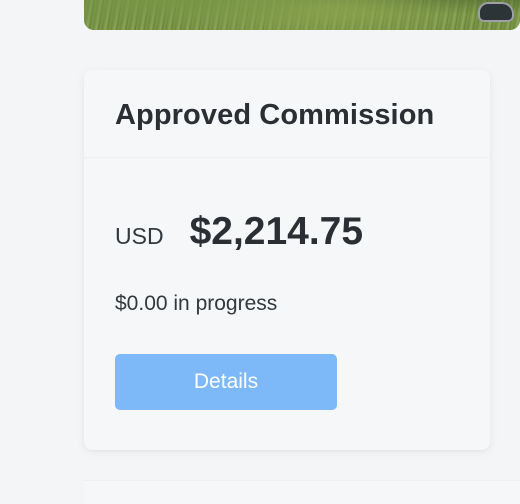 This screenshot has width=520, height=504. What do you see at coordinates (275, 115) in the screenshot?
I see `card-title: Approved Commission` at bounding box center [275, 115].